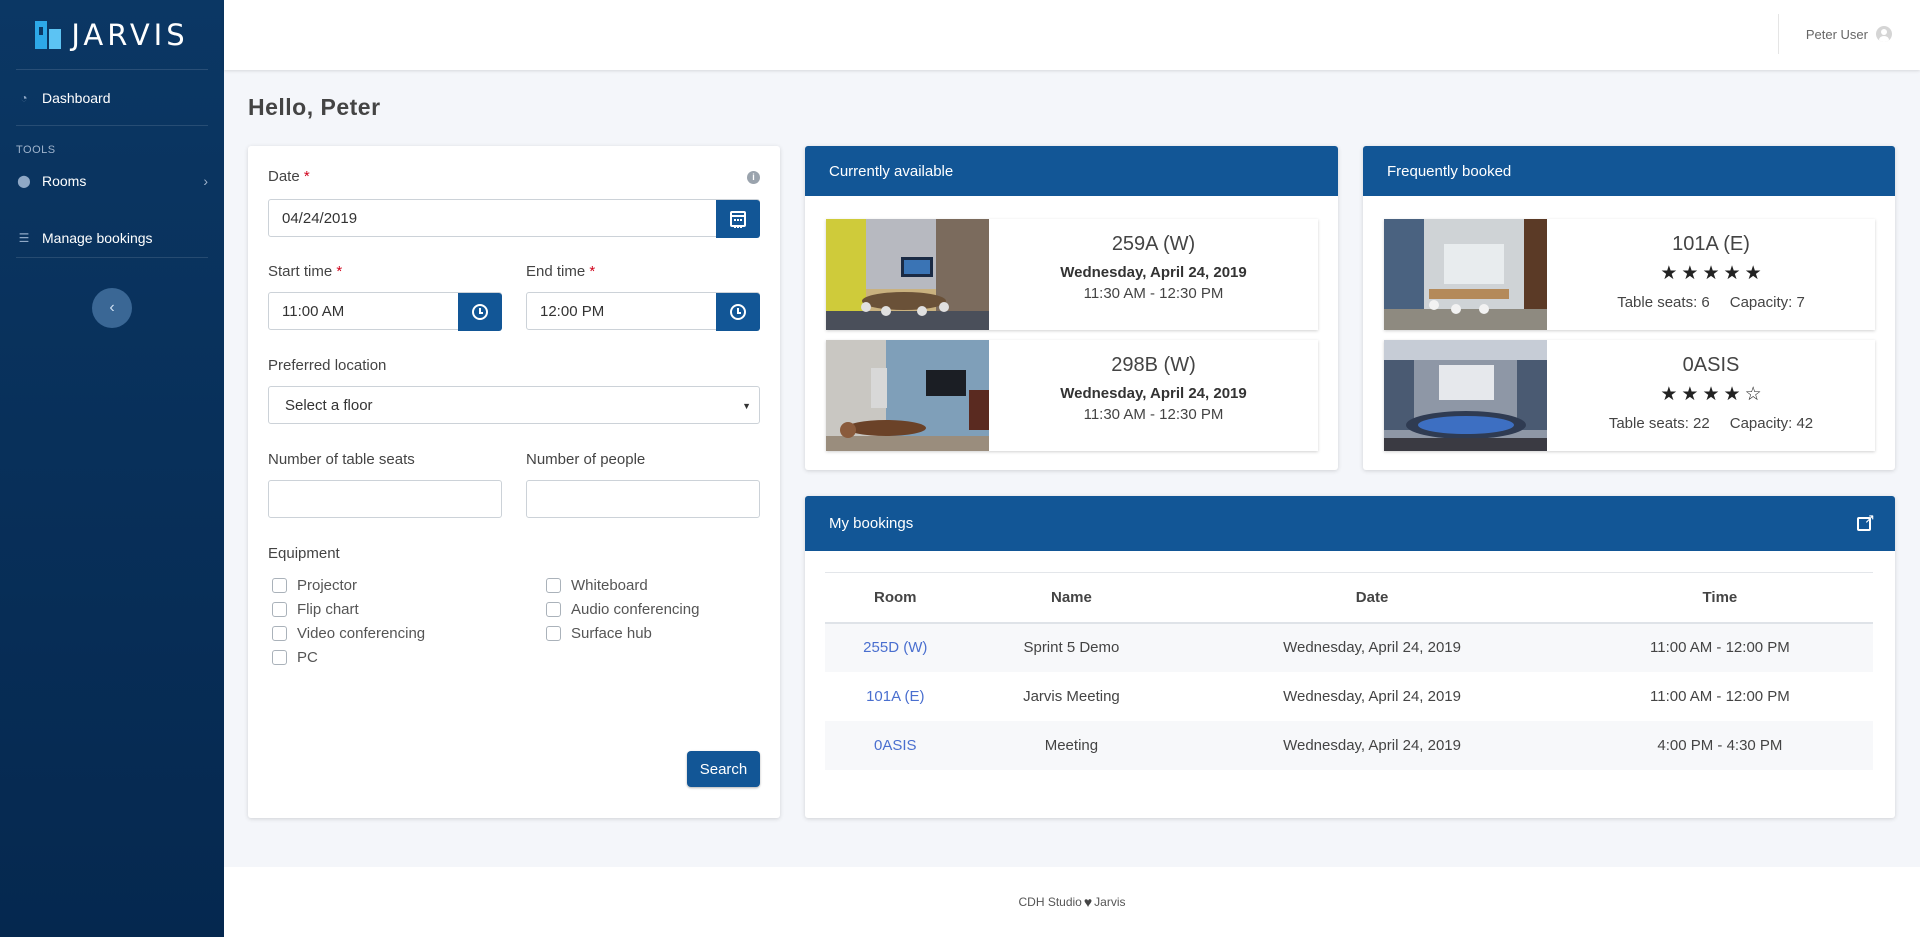 The width and height of the screenshot is (1920, 937). What do you see at coordinates (1072, 902) in the screenshot?
I see `footer: CDH Studio ♥ Jarvis` at bounding box center [1072, 902].